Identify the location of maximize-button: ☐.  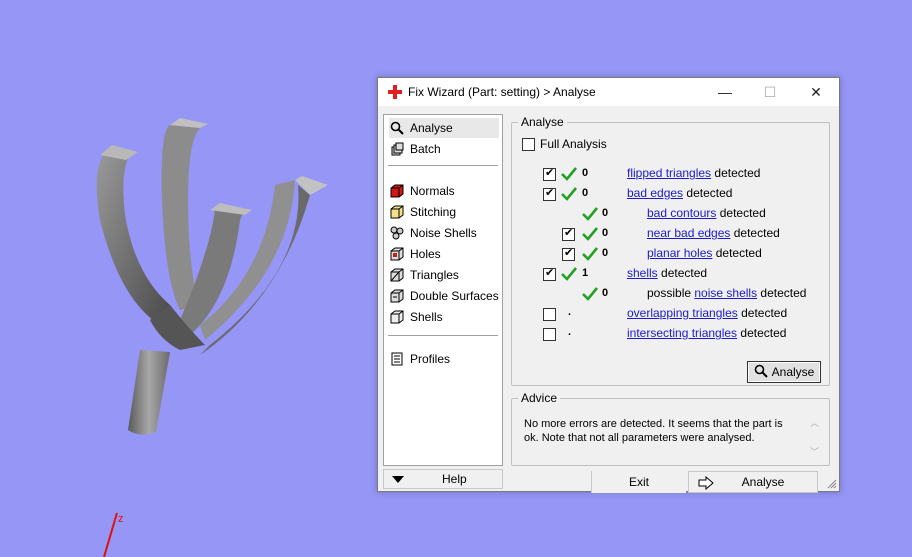
(770, 92).